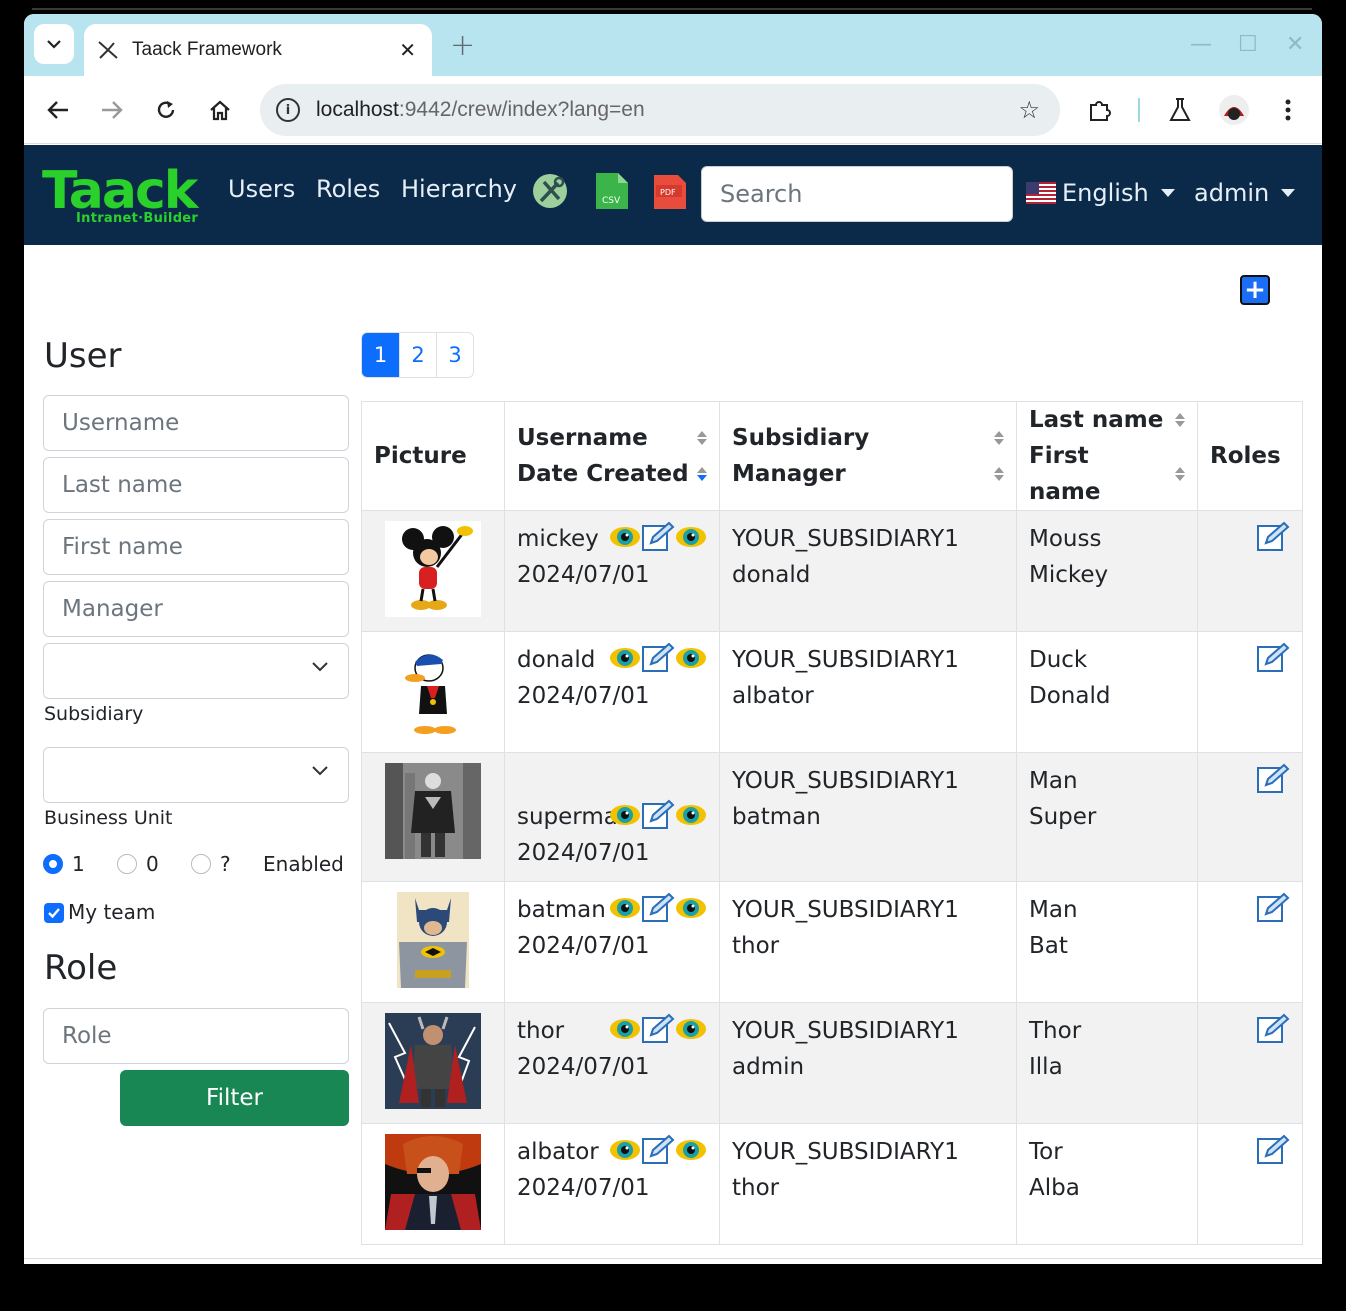 The image size is (1346, 1311). I want to click on user-menu: admin, so click(1245, 193).